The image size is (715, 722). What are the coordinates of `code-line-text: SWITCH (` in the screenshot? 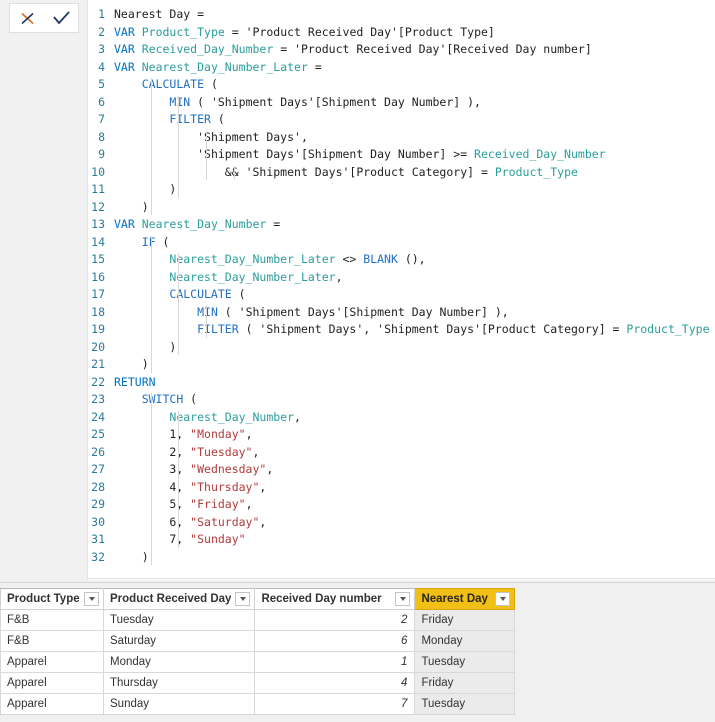 It's located at (169, 399).